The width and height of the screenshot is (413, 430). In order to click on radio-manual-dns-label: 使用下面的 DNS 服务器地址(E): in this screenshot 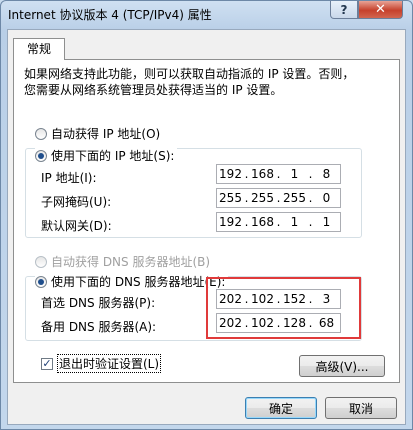, I will do `click(138, 282)`.